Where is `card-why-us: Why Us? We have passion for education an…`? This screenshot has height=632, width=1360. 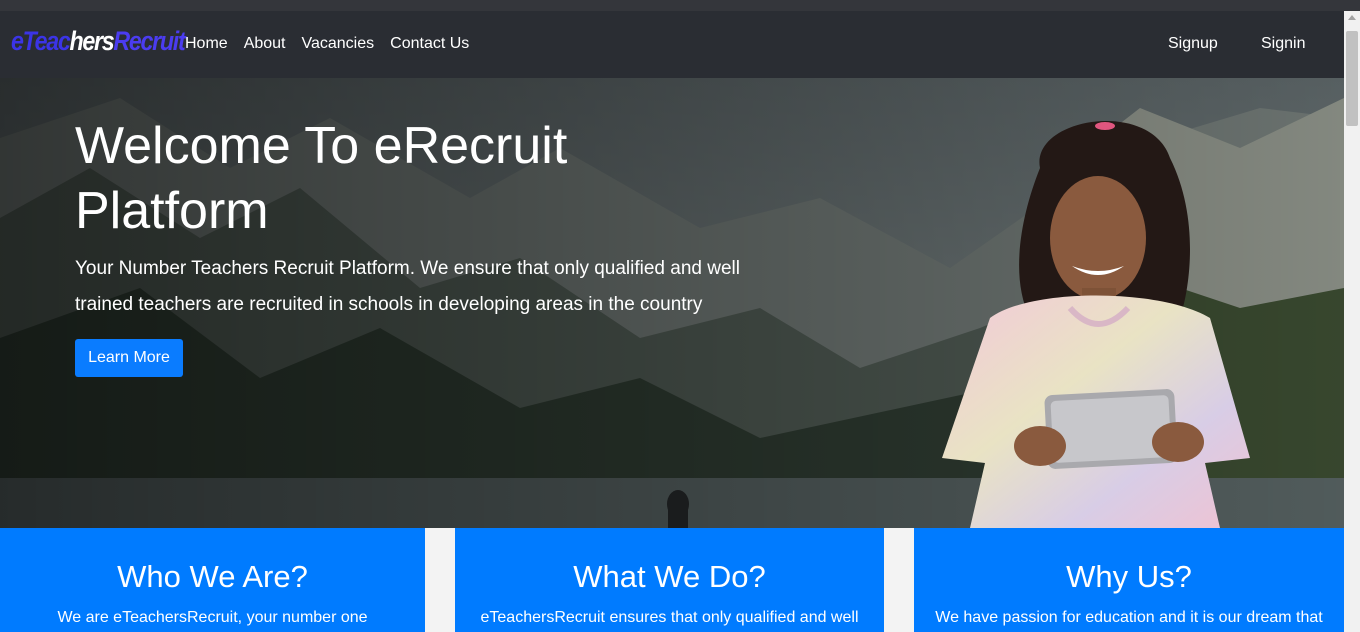
card-why-us: Why Us? We have passion for education an… is located at coordinates (1129, 580).